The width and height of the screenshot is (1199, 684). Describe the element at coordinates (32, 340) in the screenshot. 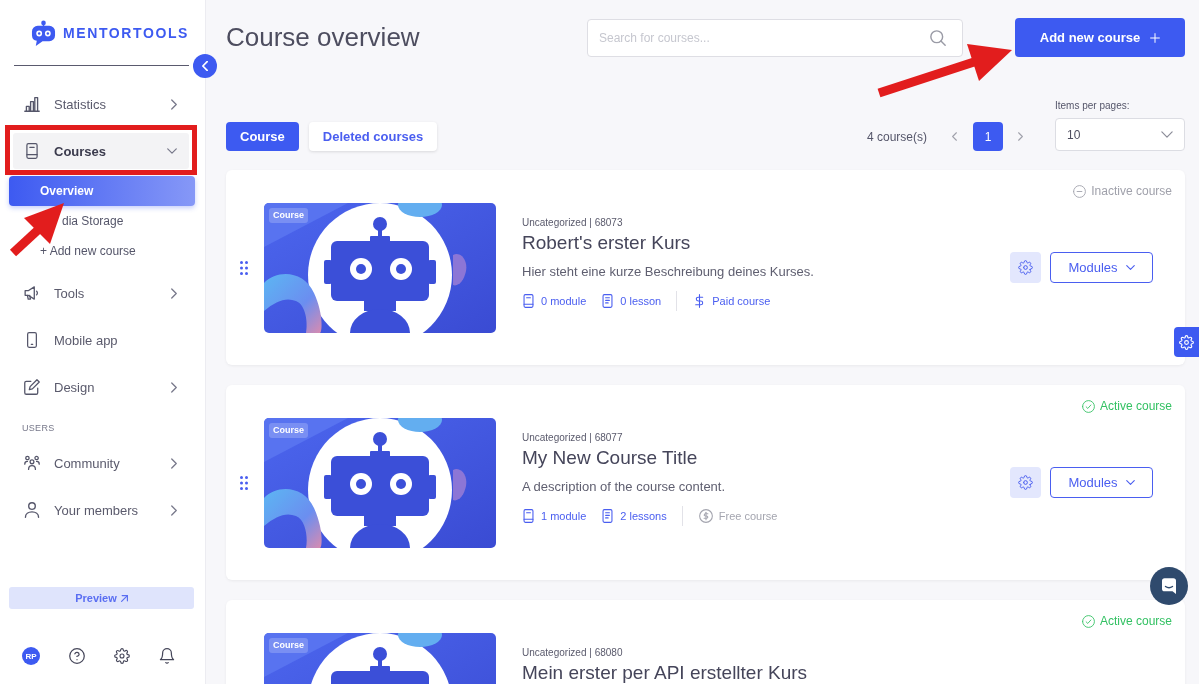

I see `phone-icon` at that location.